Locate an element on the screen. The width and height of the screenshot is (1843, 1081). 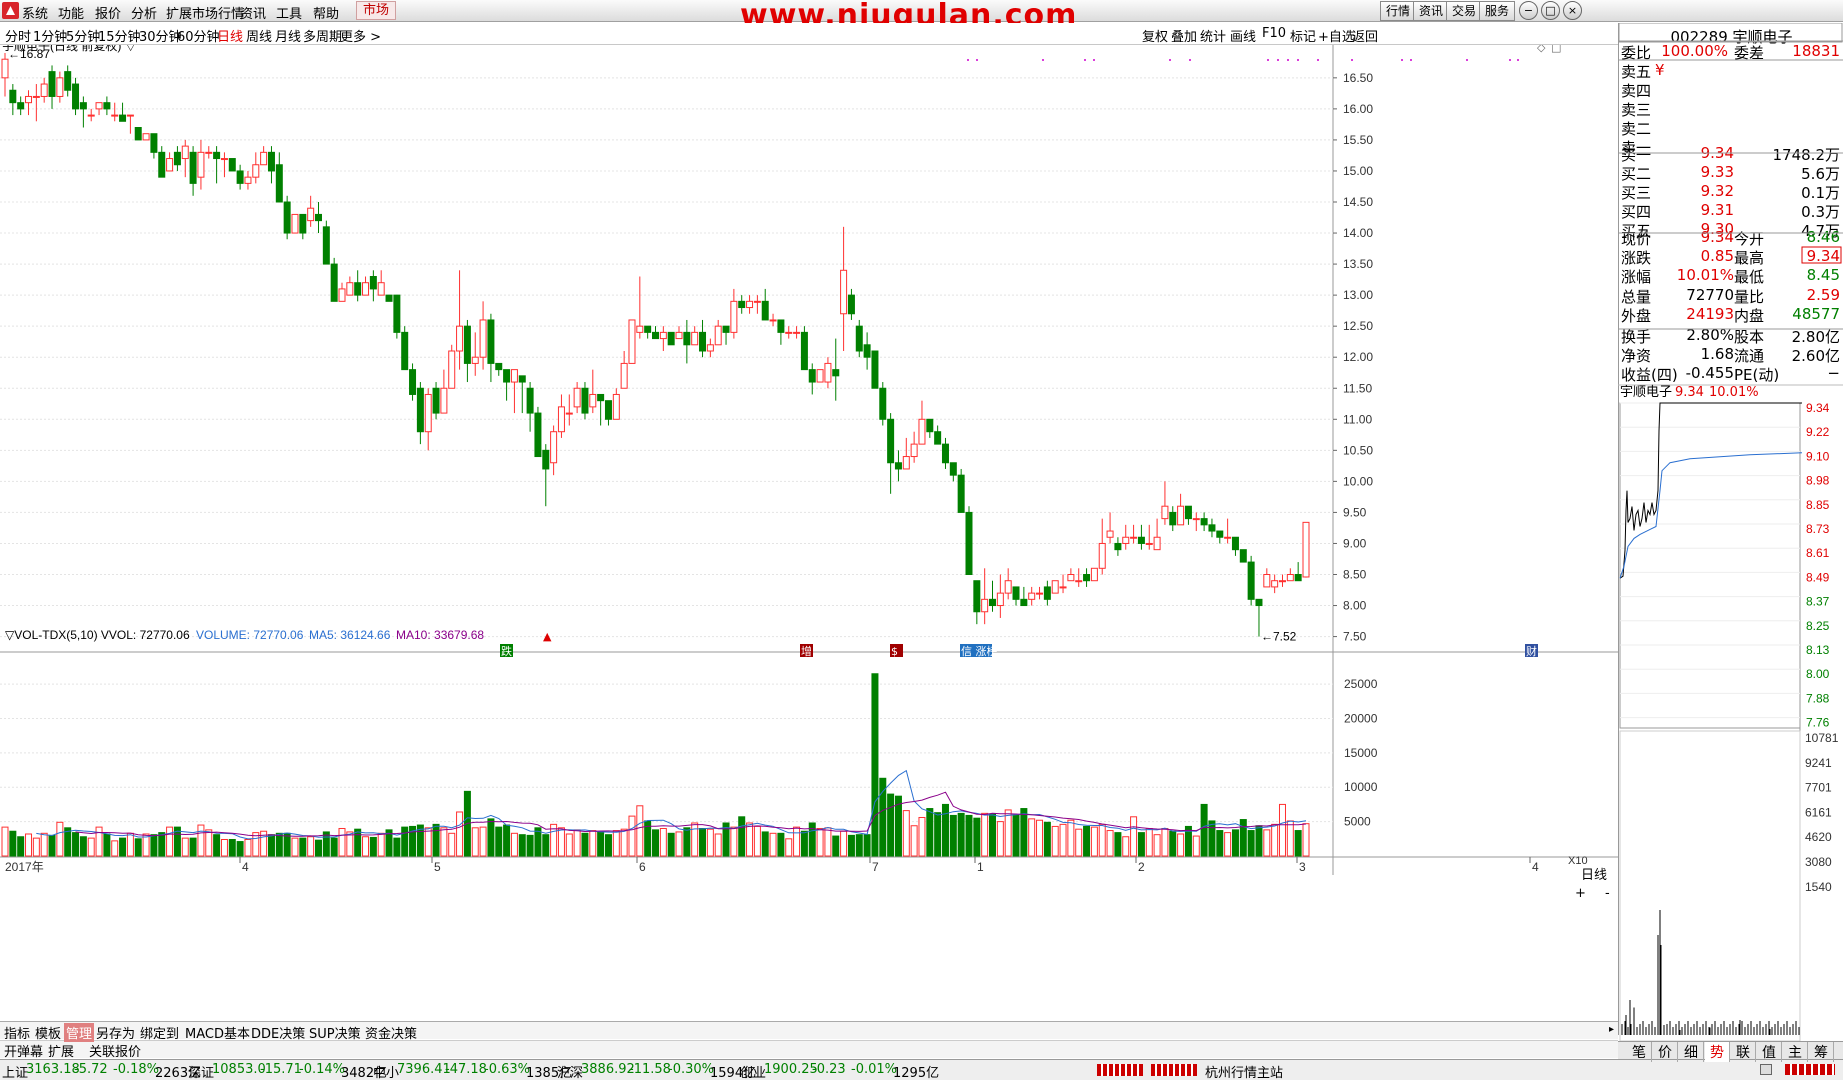
chart-toolbar-button: F10 is located at coordinates (1274, 33).